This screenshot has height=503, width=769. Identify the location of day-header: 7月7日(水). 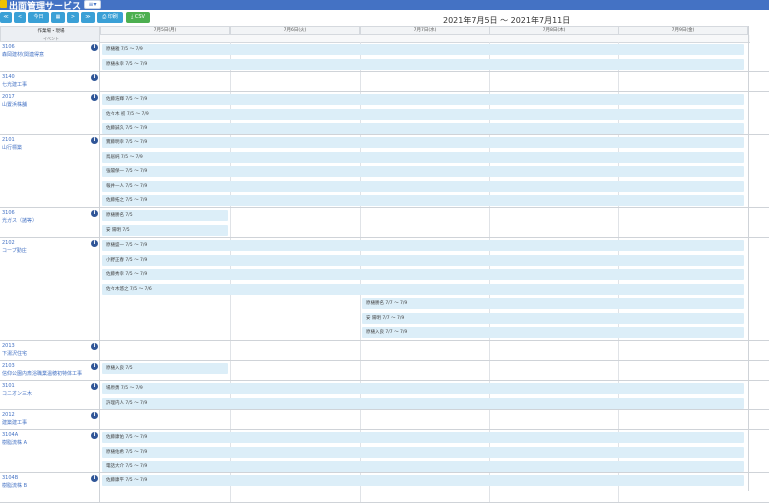
(425, 30).